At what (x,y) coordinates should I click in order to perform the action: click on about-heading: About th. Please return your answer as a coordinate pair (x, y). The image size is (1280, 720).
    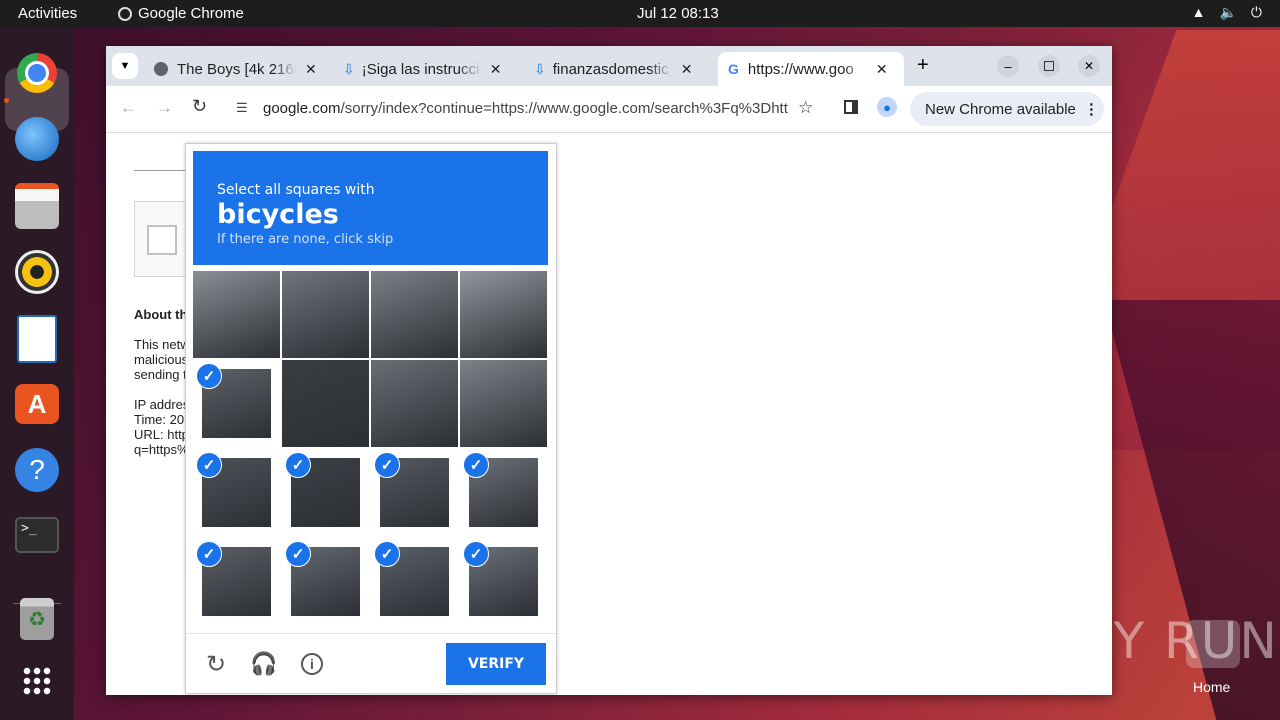
    Looking at the image, I should click on (161, 314).